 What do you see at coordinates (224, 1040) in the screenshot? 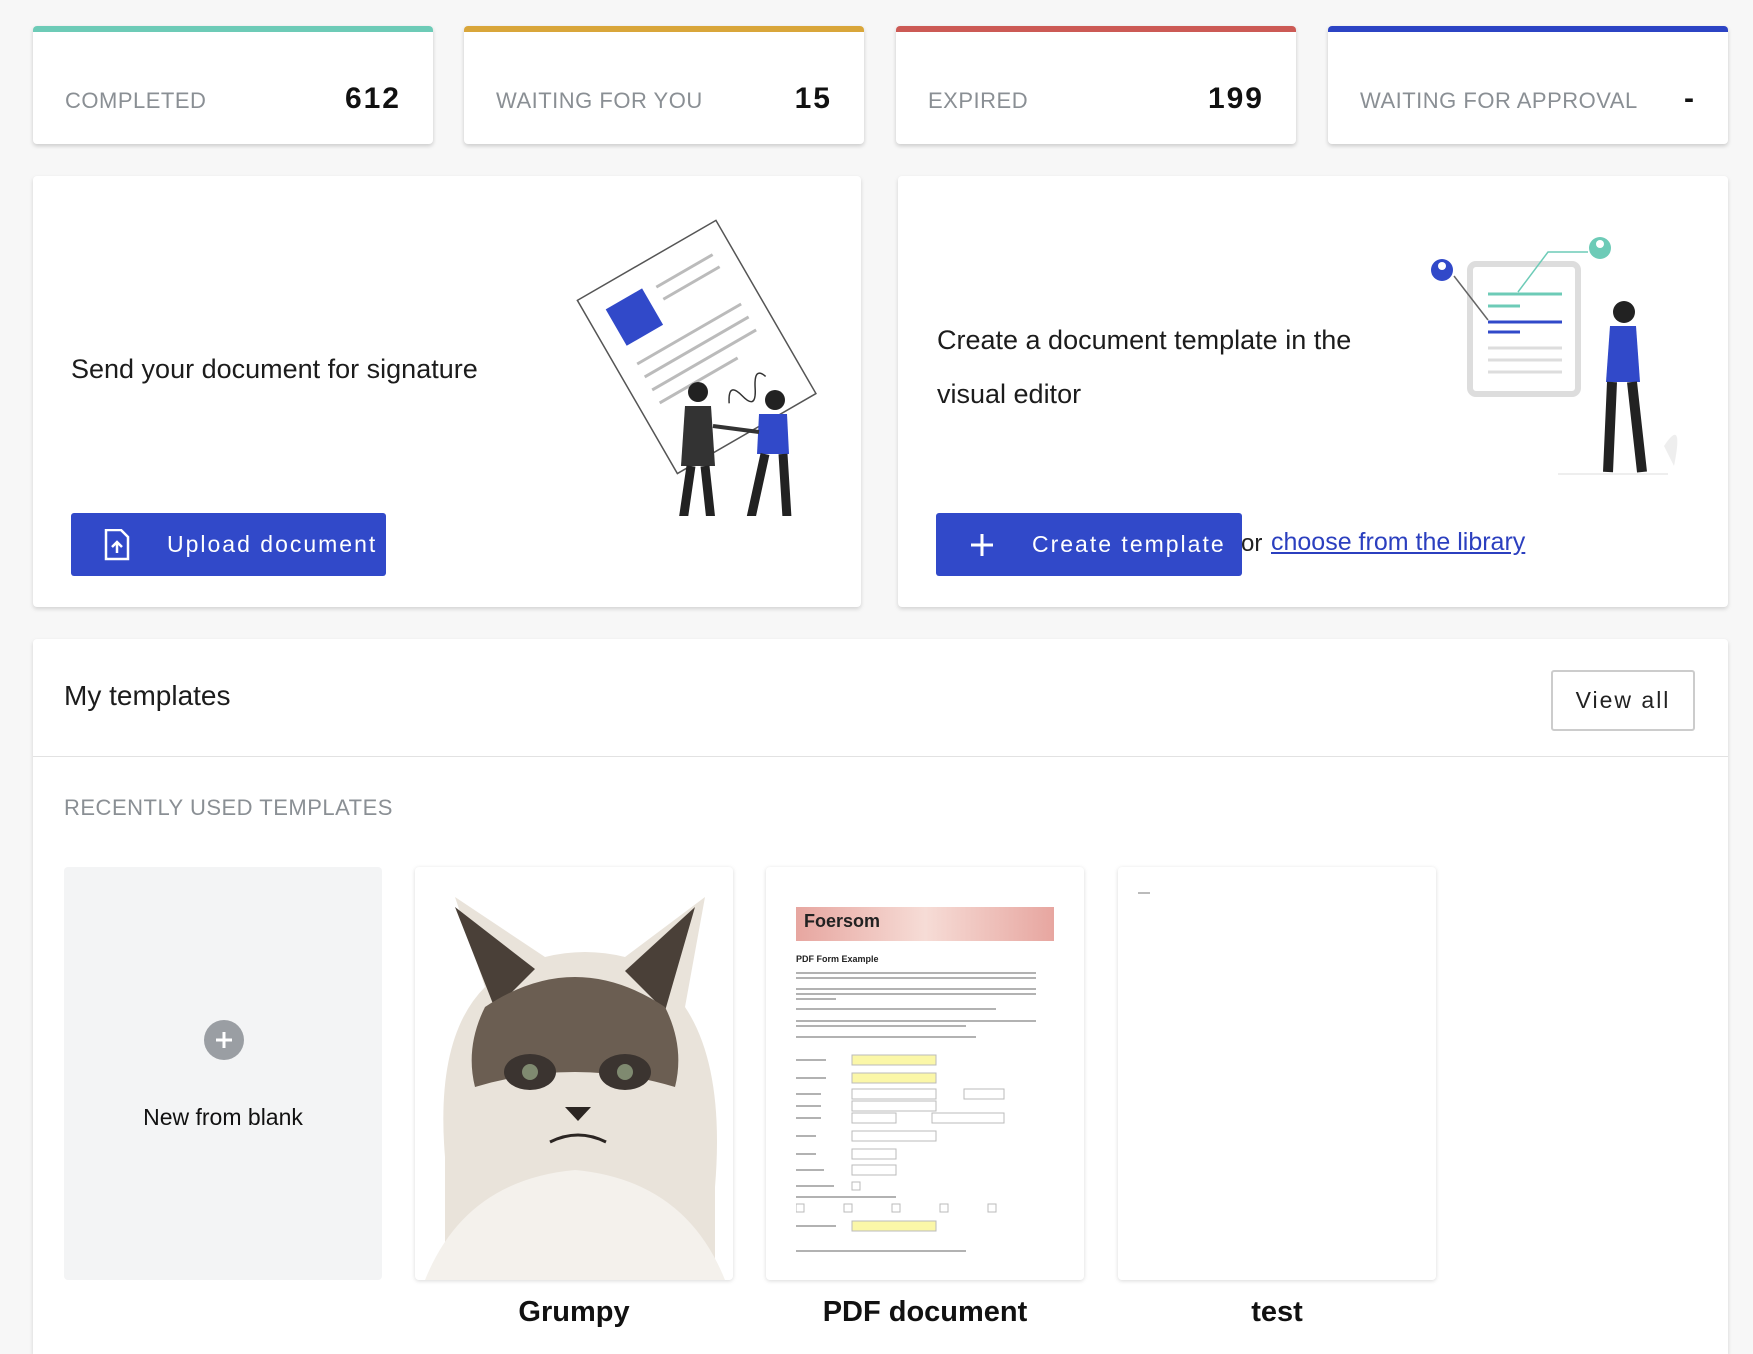
I see `plus-circle-icon` at bounding box center [224, 1040].